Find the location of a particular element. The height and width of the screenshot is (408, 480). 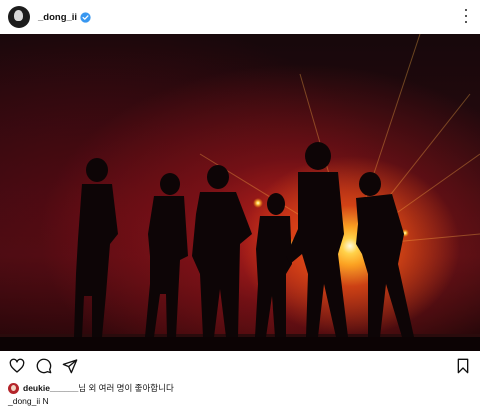

comment-icon is located at coordinates (44, 366).